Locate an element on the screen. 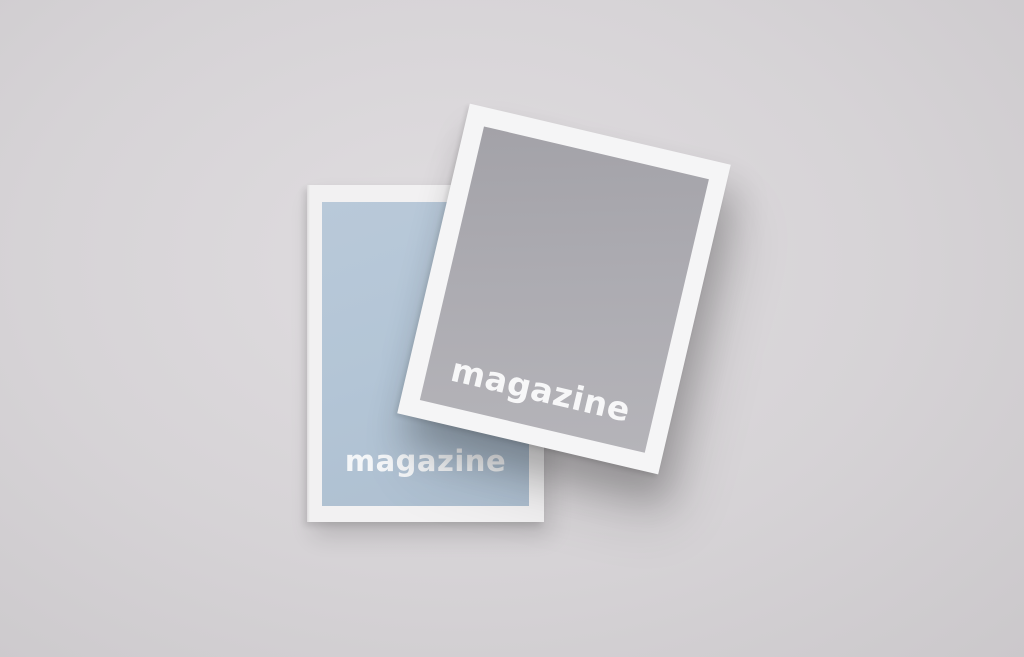  back-magazine-title: magazine is located at coordinates (425, 461).